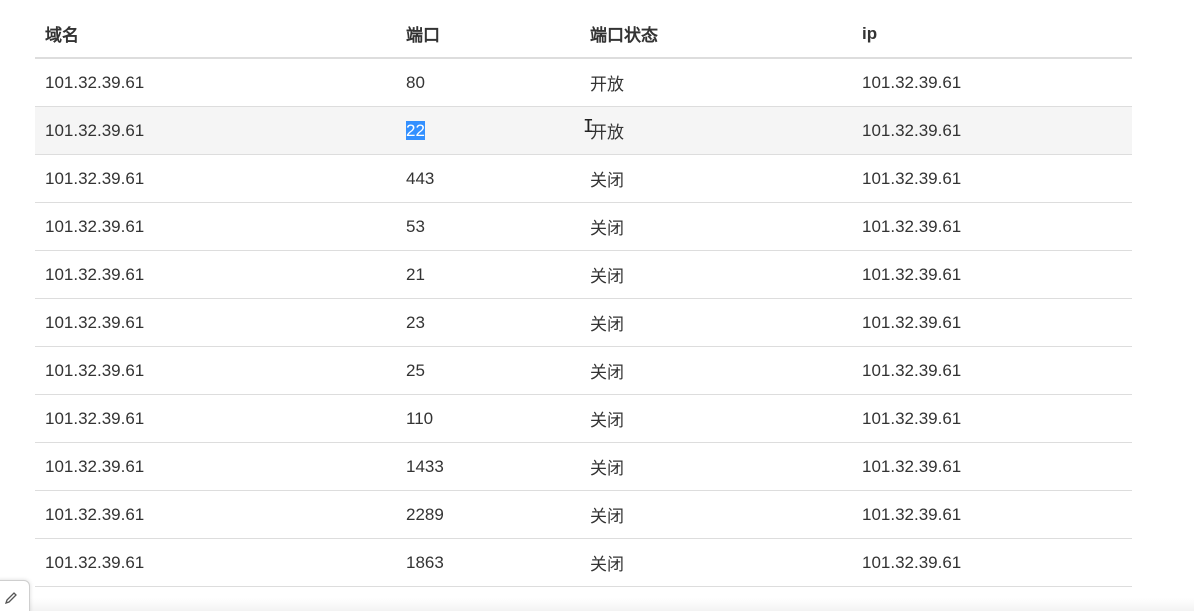  I want to click on cell-port: 80, so click(488, 82).